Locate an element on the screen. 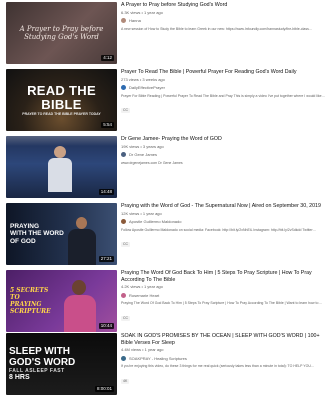 This screenshot has width=333, height=395. thumbnail-text-line: Studying God's Word is located at coordinates (61, 37).